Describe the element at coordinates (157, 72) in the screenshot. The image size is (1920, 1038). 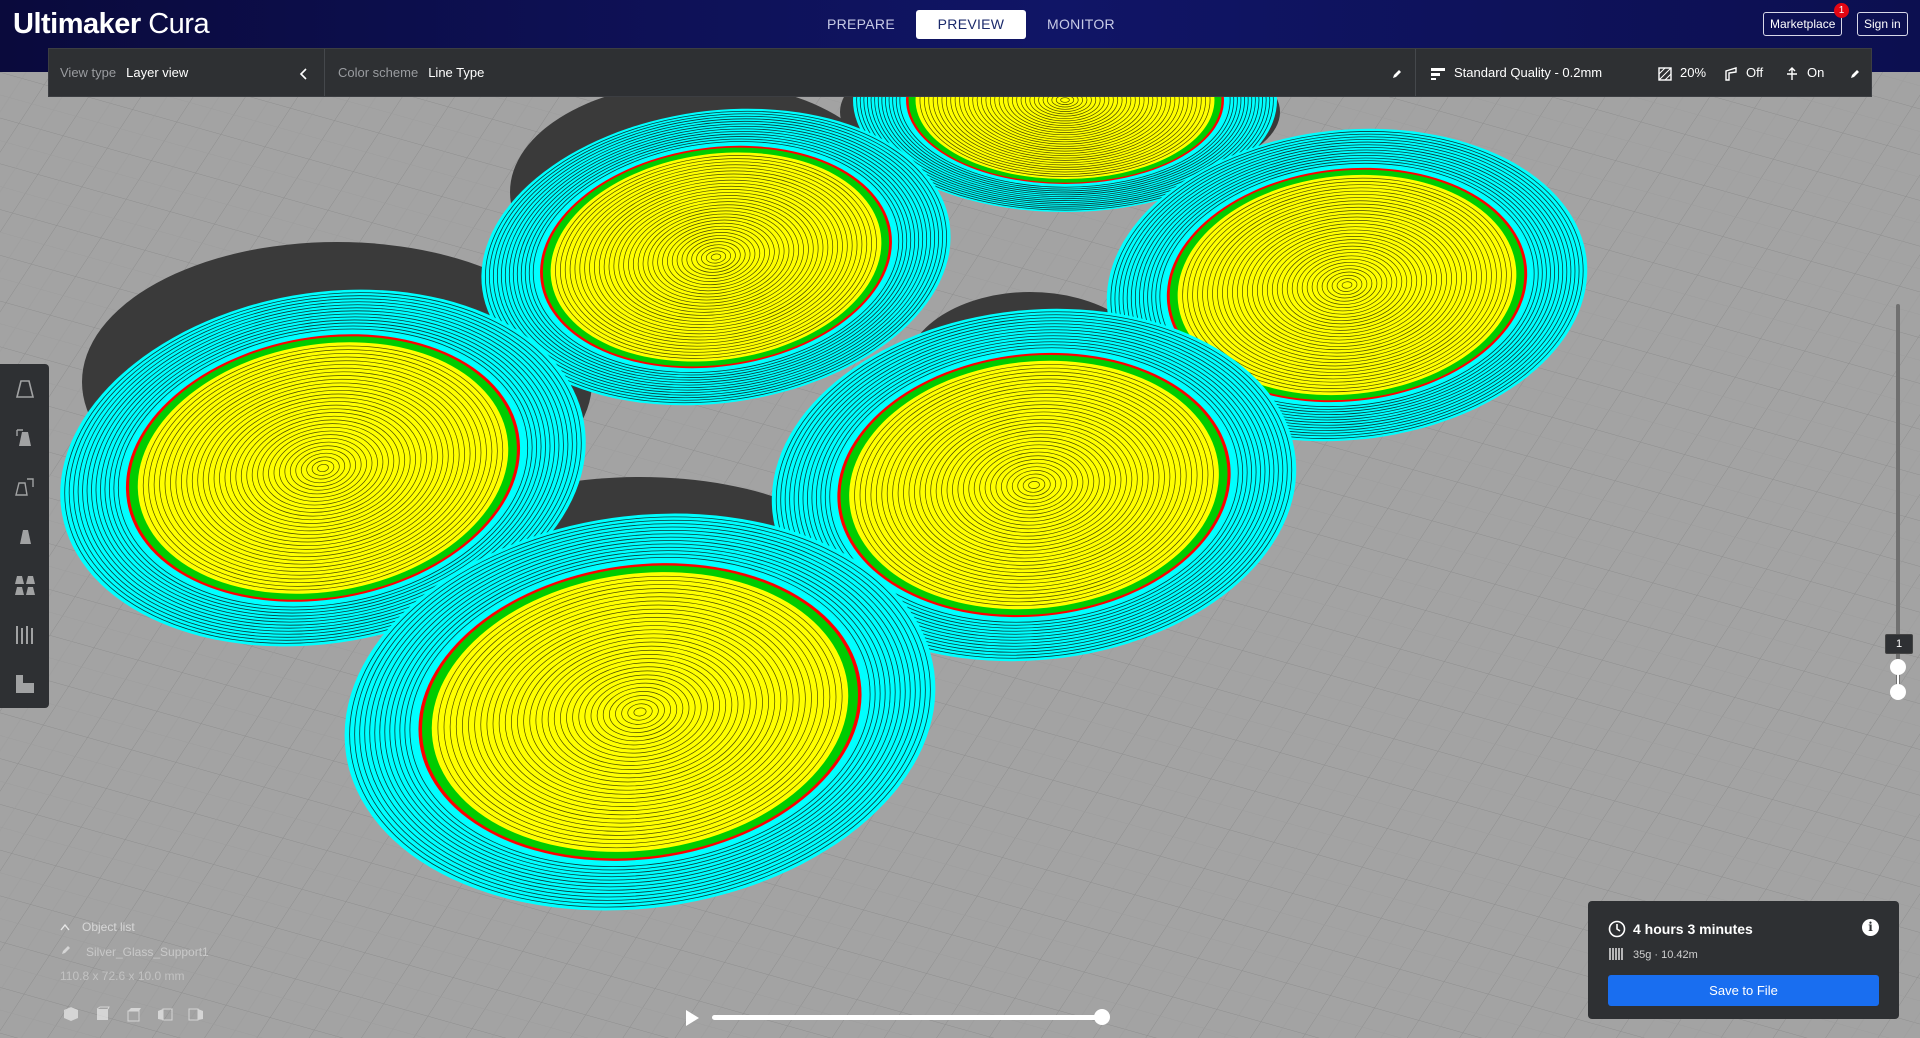
I see `view-type-value: Layer view` at that location.